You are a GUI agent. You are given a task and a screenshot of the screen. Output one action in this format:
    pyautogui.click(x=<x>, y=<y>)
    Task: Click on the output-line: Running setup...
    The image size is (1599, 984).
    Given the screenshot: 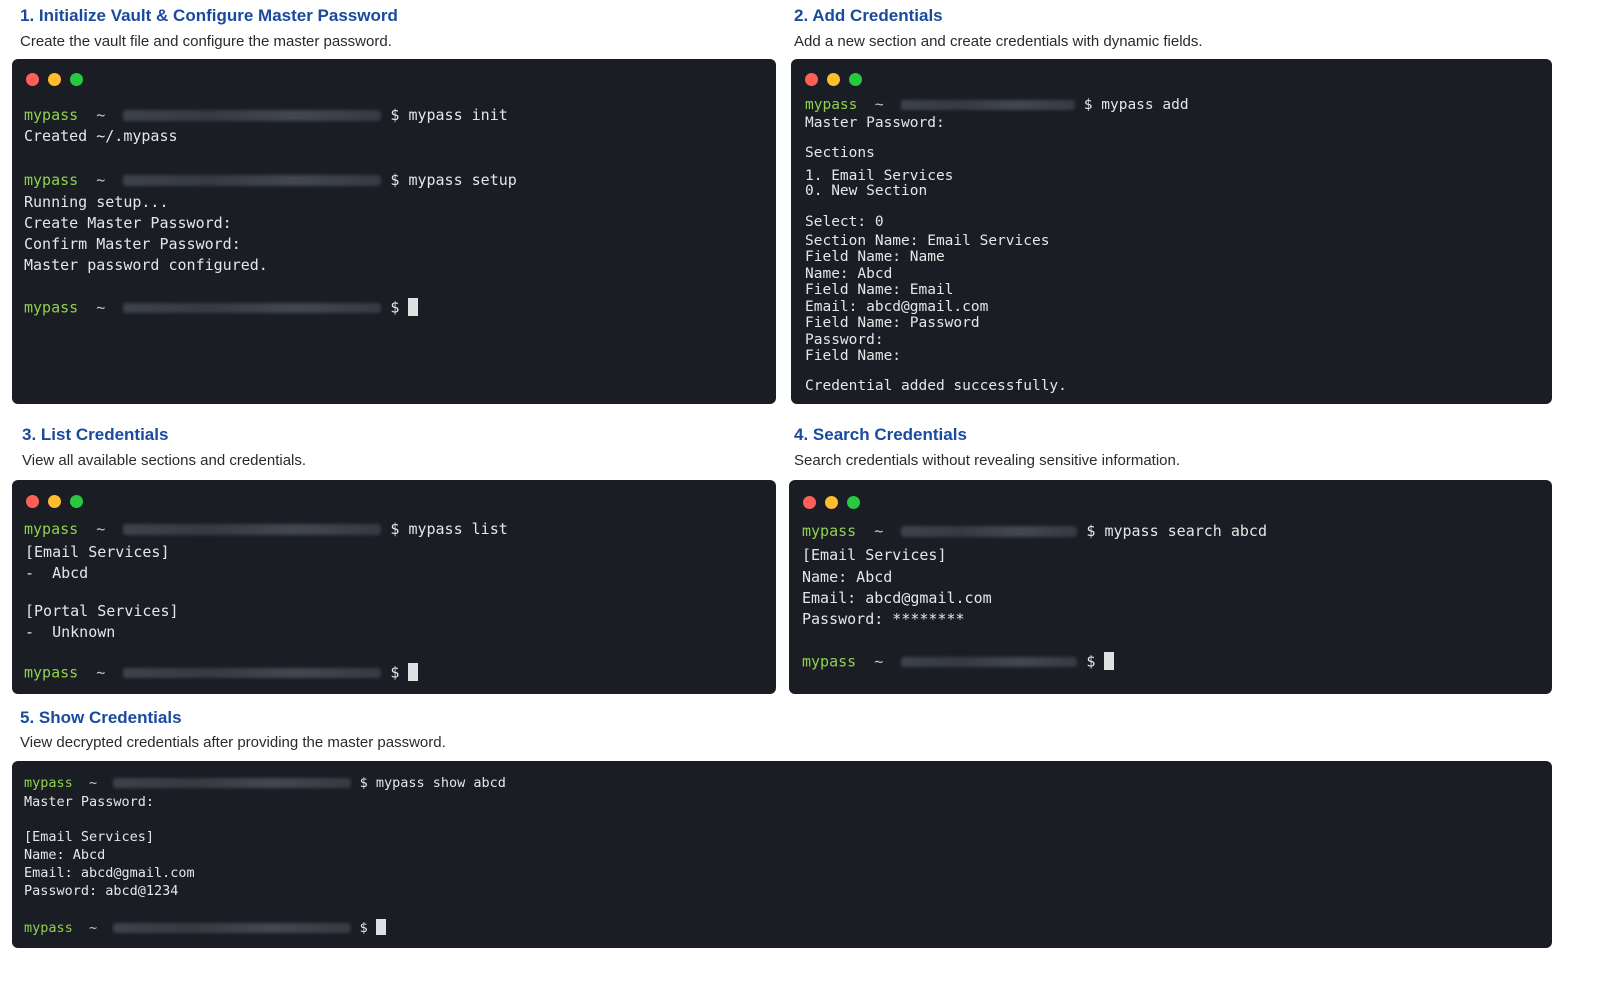 What is the action you would take?
    pyautogui.click(x=96, y=202)
    